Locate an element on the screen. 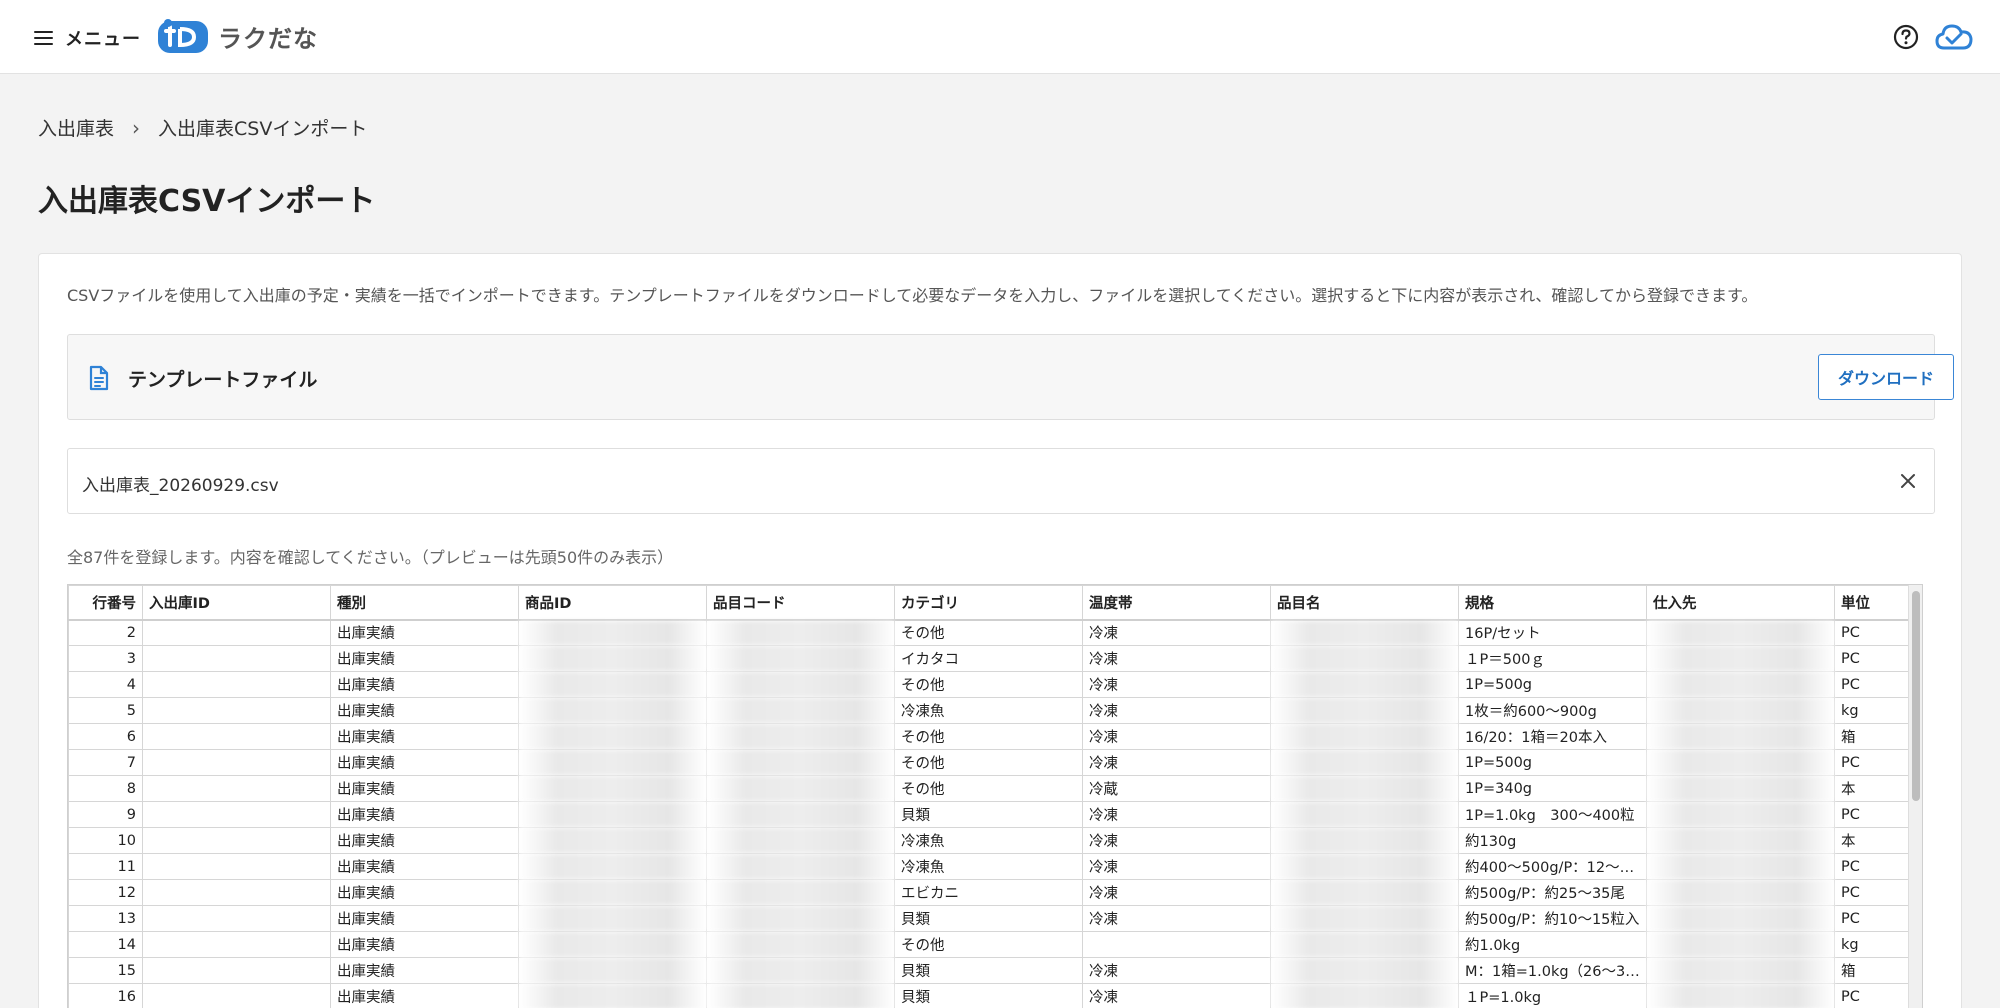 The image size is (2000, 1008). breadcrumb-parent-link: 入出庫表 is located at coordinates (76, 127).